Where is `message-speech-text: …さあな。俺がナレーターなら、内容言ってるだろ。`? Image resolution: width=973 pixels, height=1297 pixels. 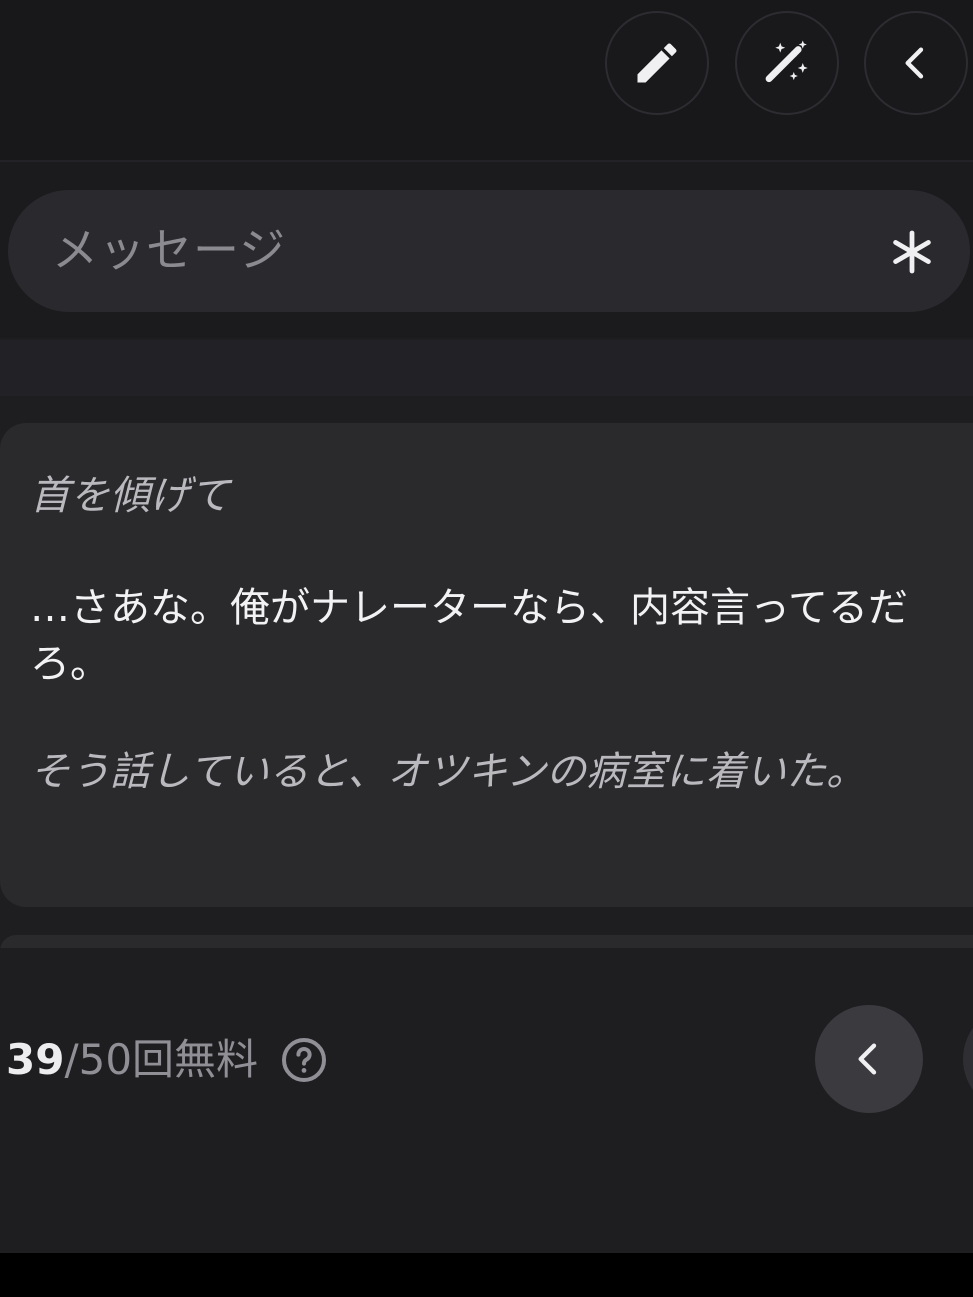 message-speech-text: …さあな。俺がナレーターなら、内容言ってるだろ。 is located at coordinates (469, 636).